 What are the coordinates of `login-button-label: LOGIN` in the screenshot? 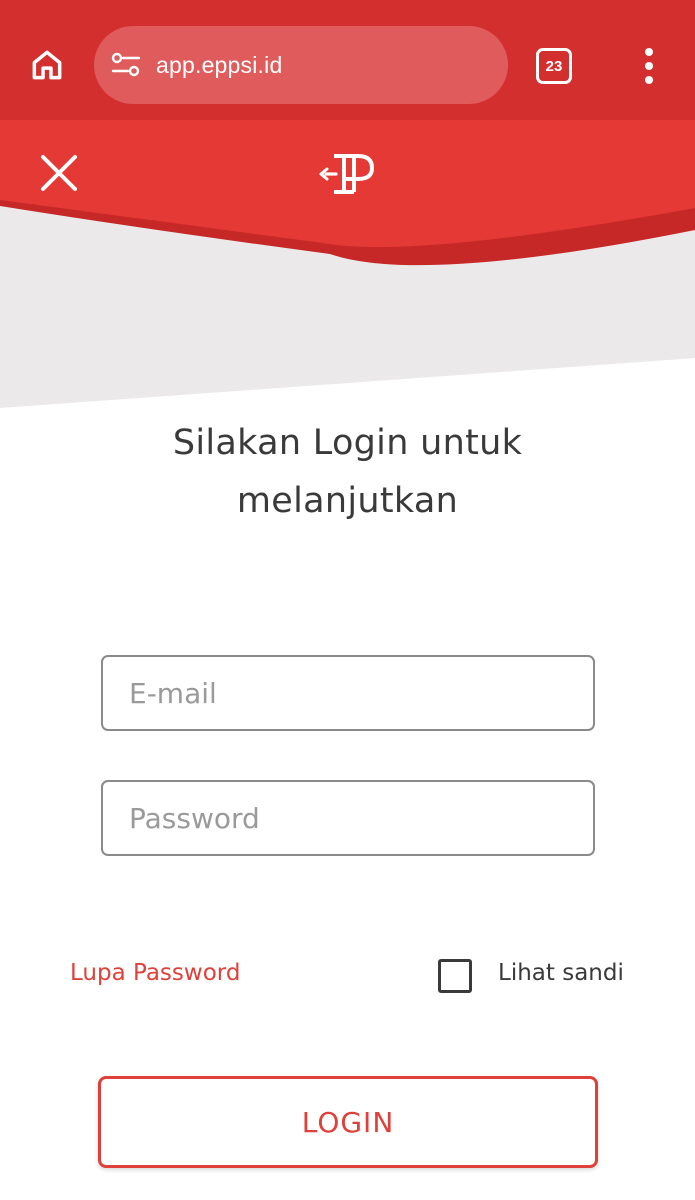 It's located at (348, 1122).